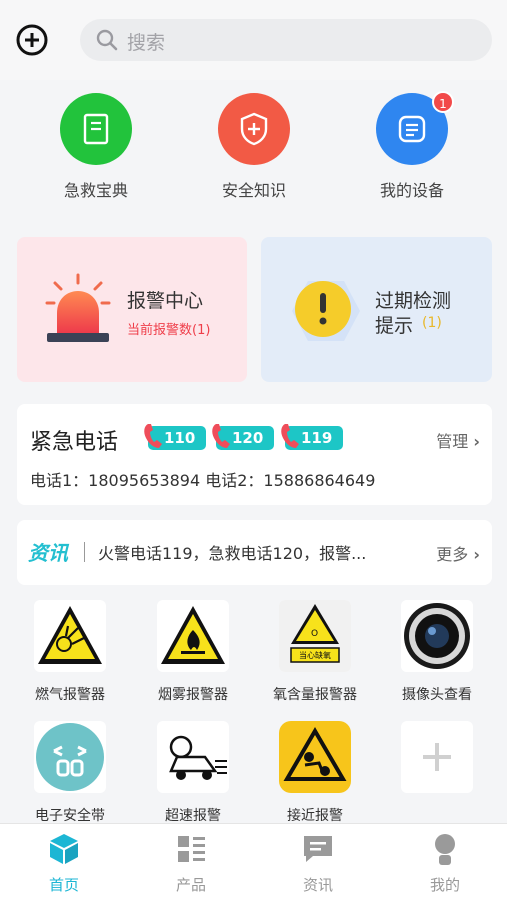  Describe the element at coordinates (96, 129) in the screenshot. I see `book-icon` at that location.